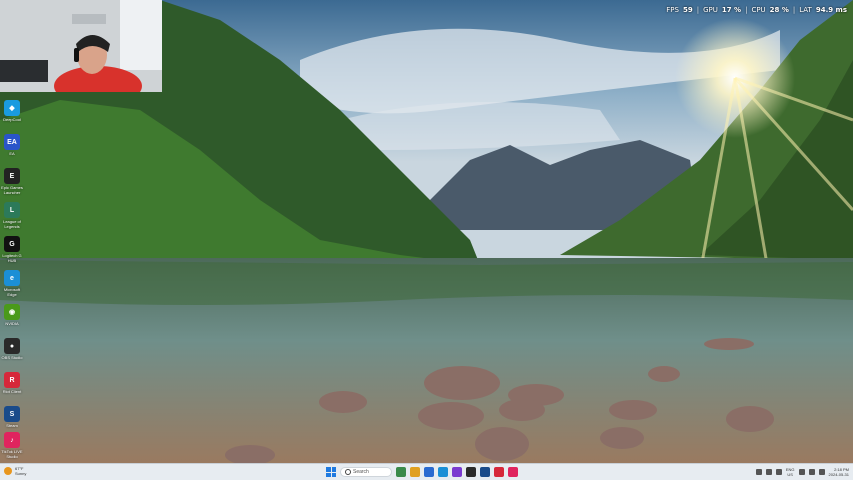 Image resolution: width=853 pixels, height=480 pixels. I want to click on weather-widget: 67°F Sunny, so click(15, 471).